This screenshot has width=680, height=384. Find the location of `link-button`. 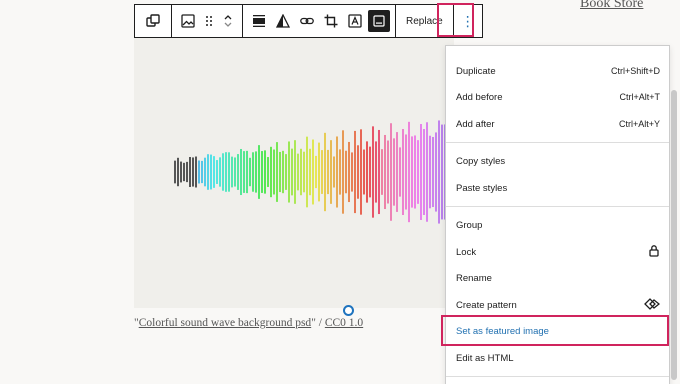

link-button is located at coordinates (307, 21).